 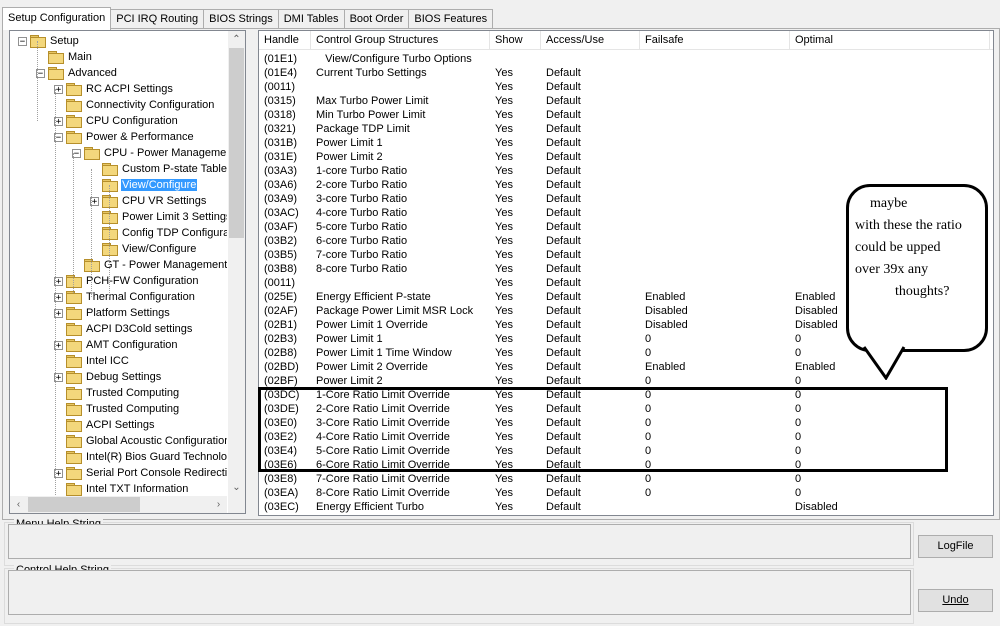 I want to click on control-help-box, so click(x=459, y=592).